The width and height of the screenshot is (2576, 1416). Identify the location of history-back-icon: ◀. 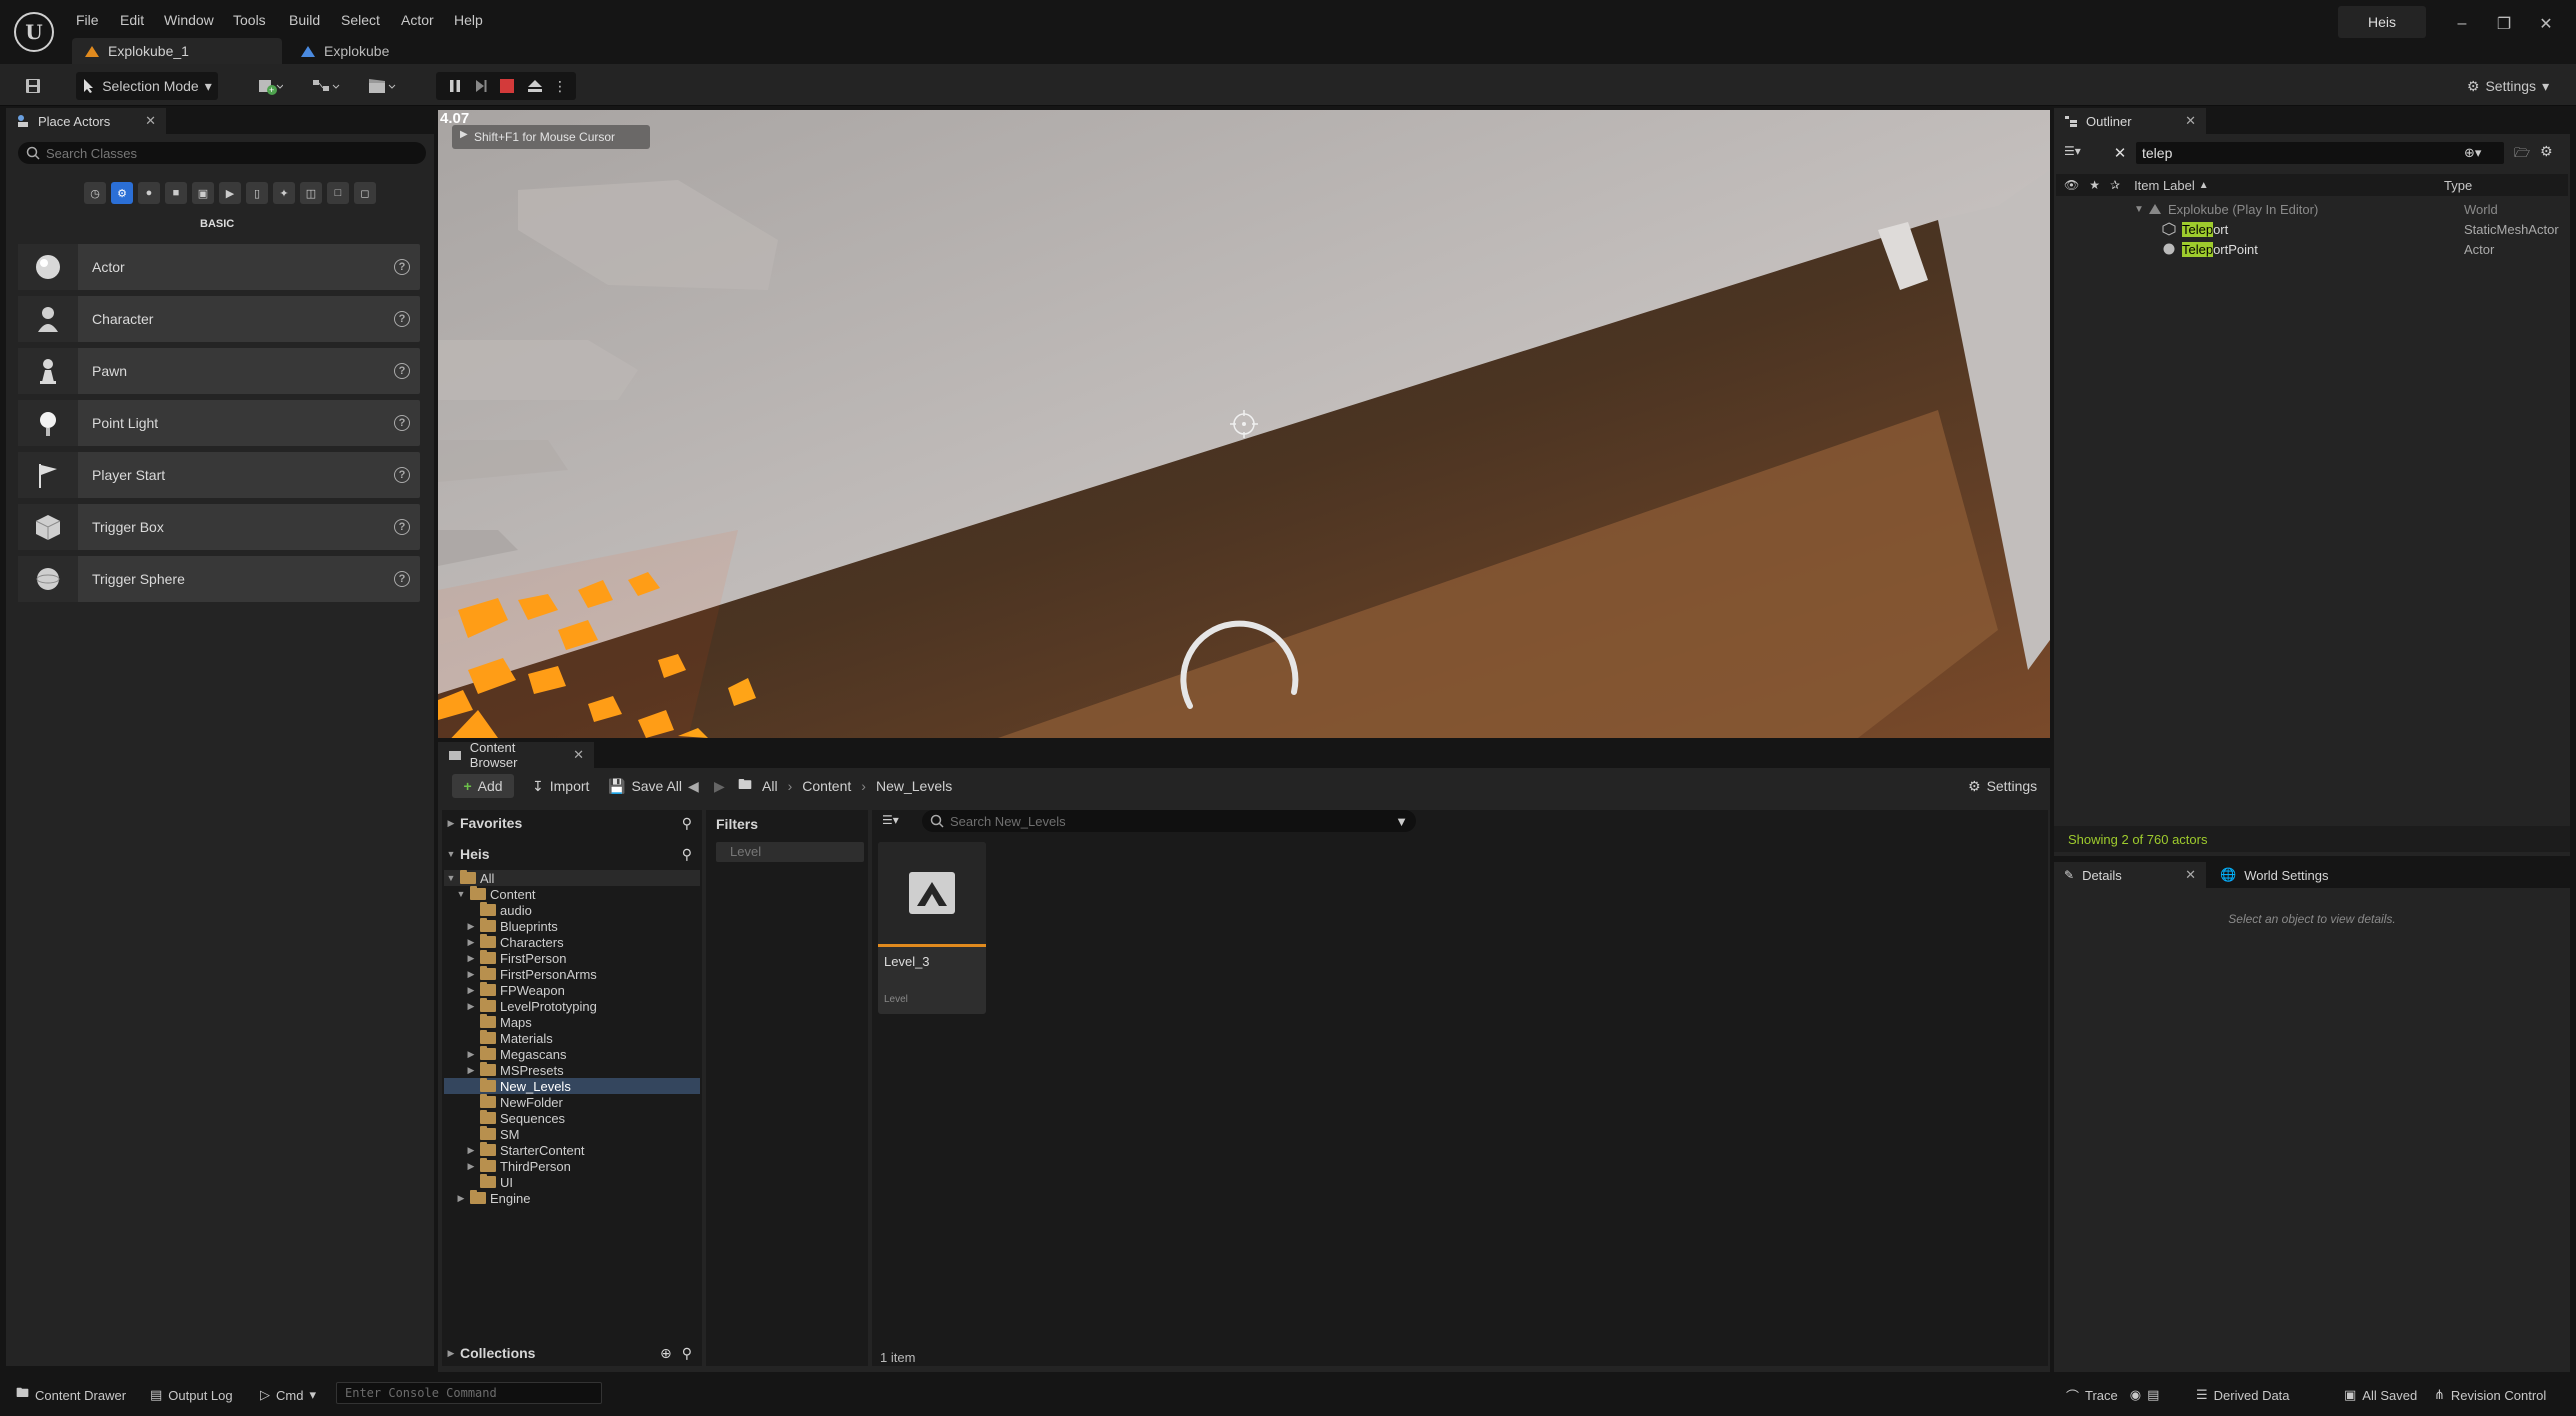
(693, 786).